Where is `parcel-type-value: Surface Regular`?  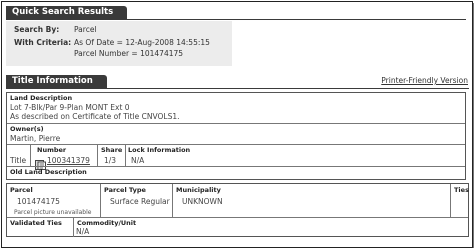
parcel-type-value: Surface Regular is located at coordinates (140, 201).